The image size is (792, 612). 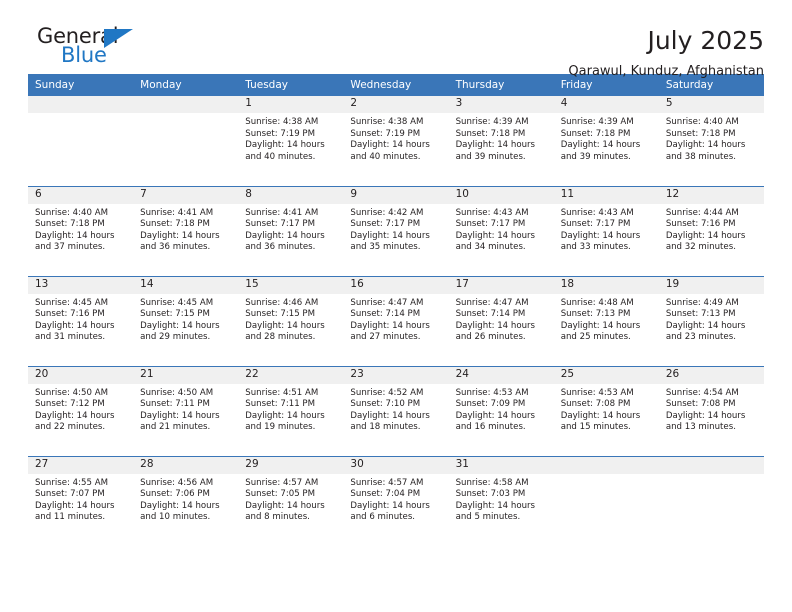 What do you see at coordinates (385, 494) in the screenshot?
I see `sunset-text: Sunset: 7:04 PM` at bounding box center [385, 494].